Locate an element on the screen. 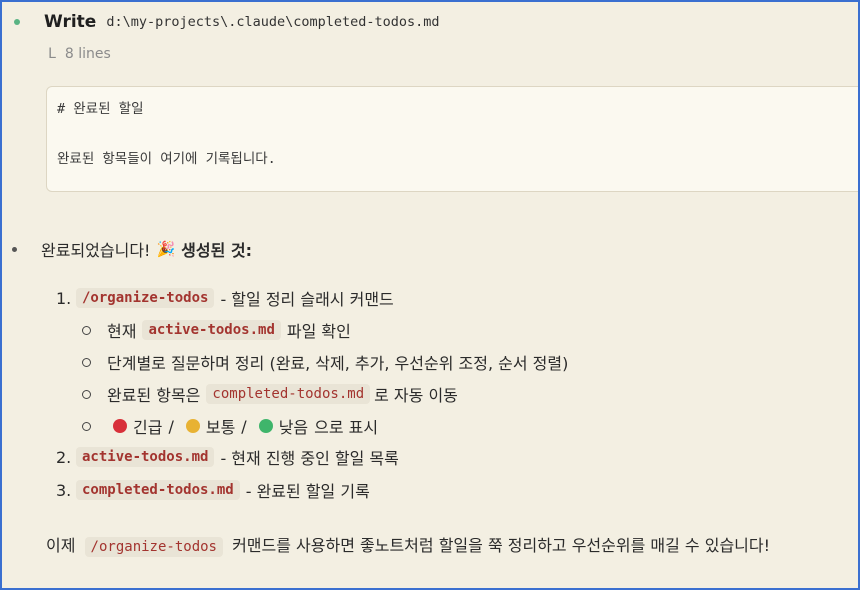  party-popper-icon: 🎉 is located at coordinates (166, 249).